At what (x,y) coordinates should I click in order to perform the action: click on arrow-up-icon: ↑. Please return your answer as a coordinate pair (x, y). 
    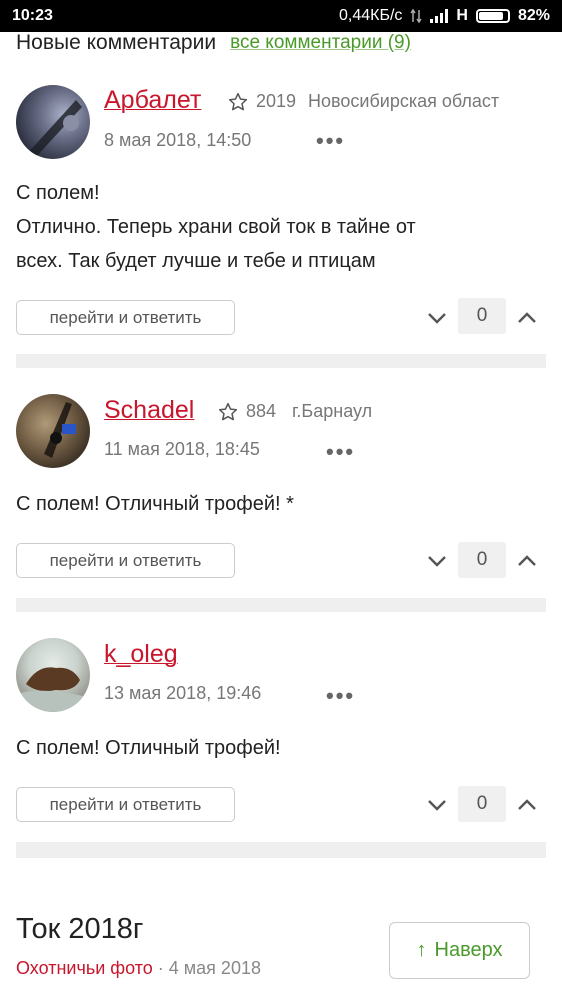
    Looking at the image, I should click on (421, 950).